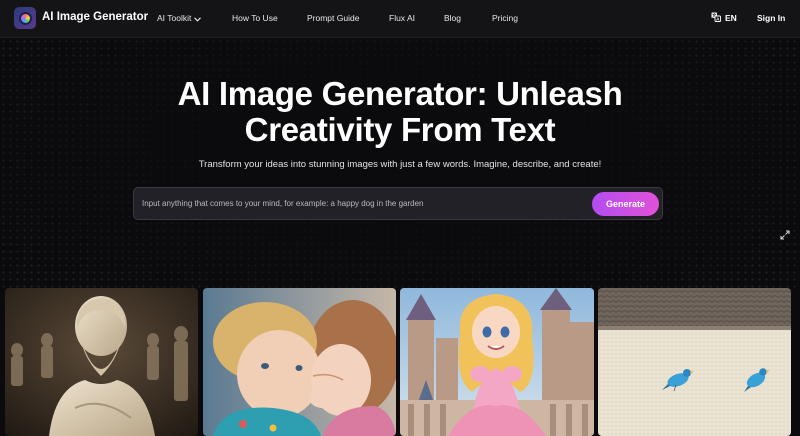 The width and height of the screenshot is (800, 436). What do you see at coordinates (174, 18) in the screenshot?
I see `nav-item-label: AI Toolkit` at bounding box center [174, 18].